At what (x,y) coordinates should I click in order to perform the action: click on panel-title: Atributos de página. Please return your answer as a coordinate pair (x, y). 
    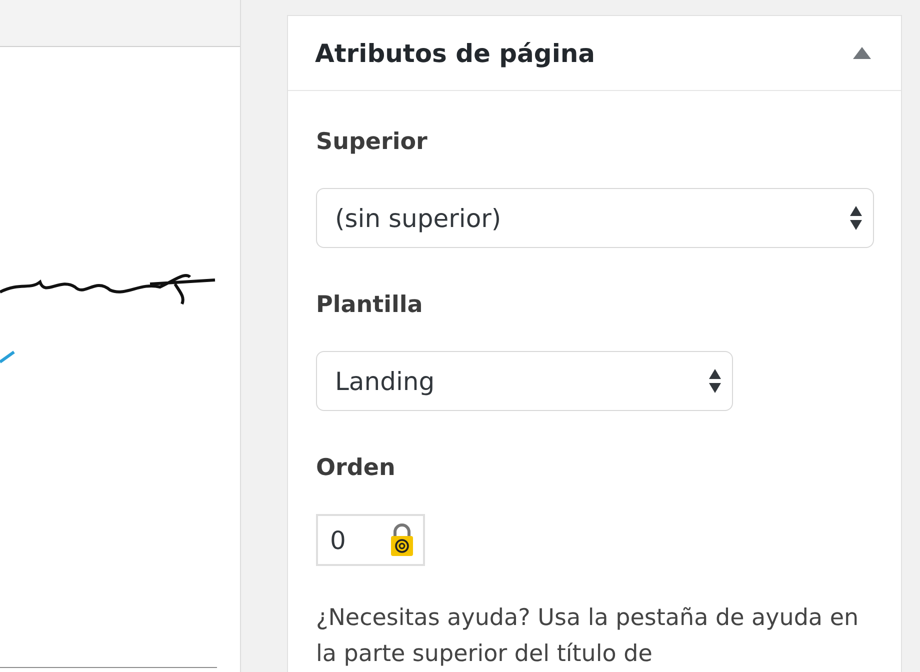
    Looking at the image, I should click on (455, 53).